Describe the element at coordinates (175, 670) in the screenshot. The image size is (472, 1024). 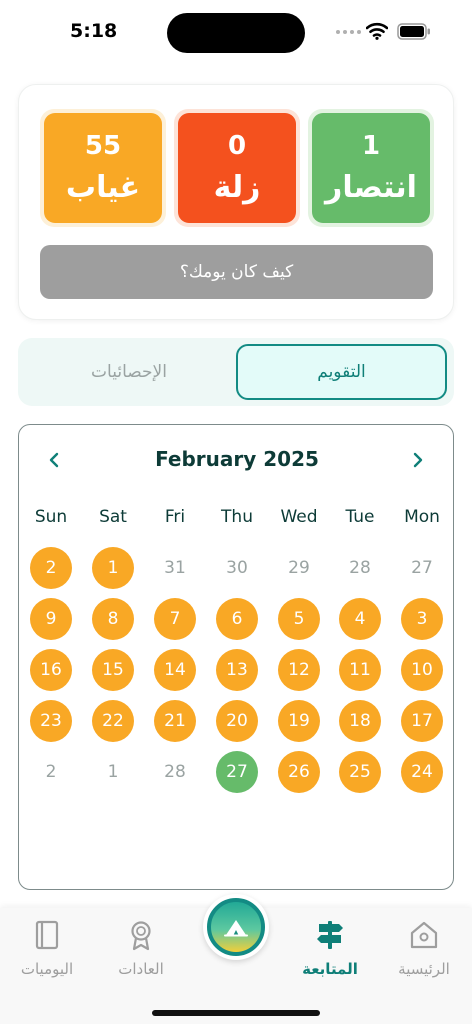
I see `calendar-day: 14` at that location.